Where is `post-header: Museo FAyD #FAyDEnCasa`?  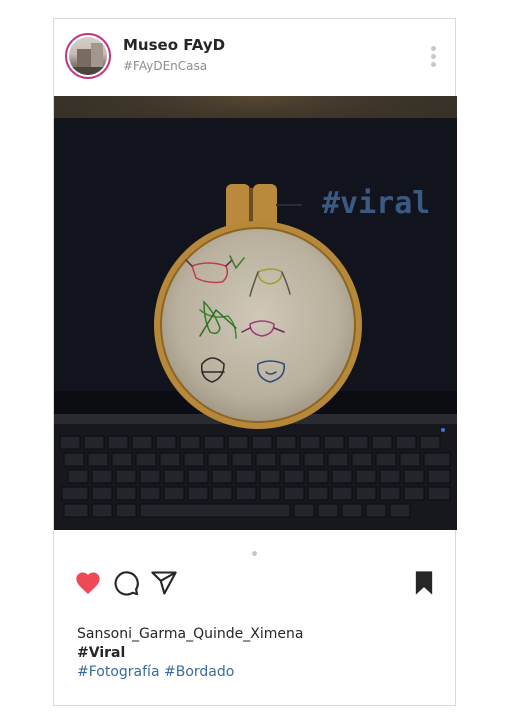
post-header: Museo FAyD #FAyDEnCasa is located at coordinates (254, 57).